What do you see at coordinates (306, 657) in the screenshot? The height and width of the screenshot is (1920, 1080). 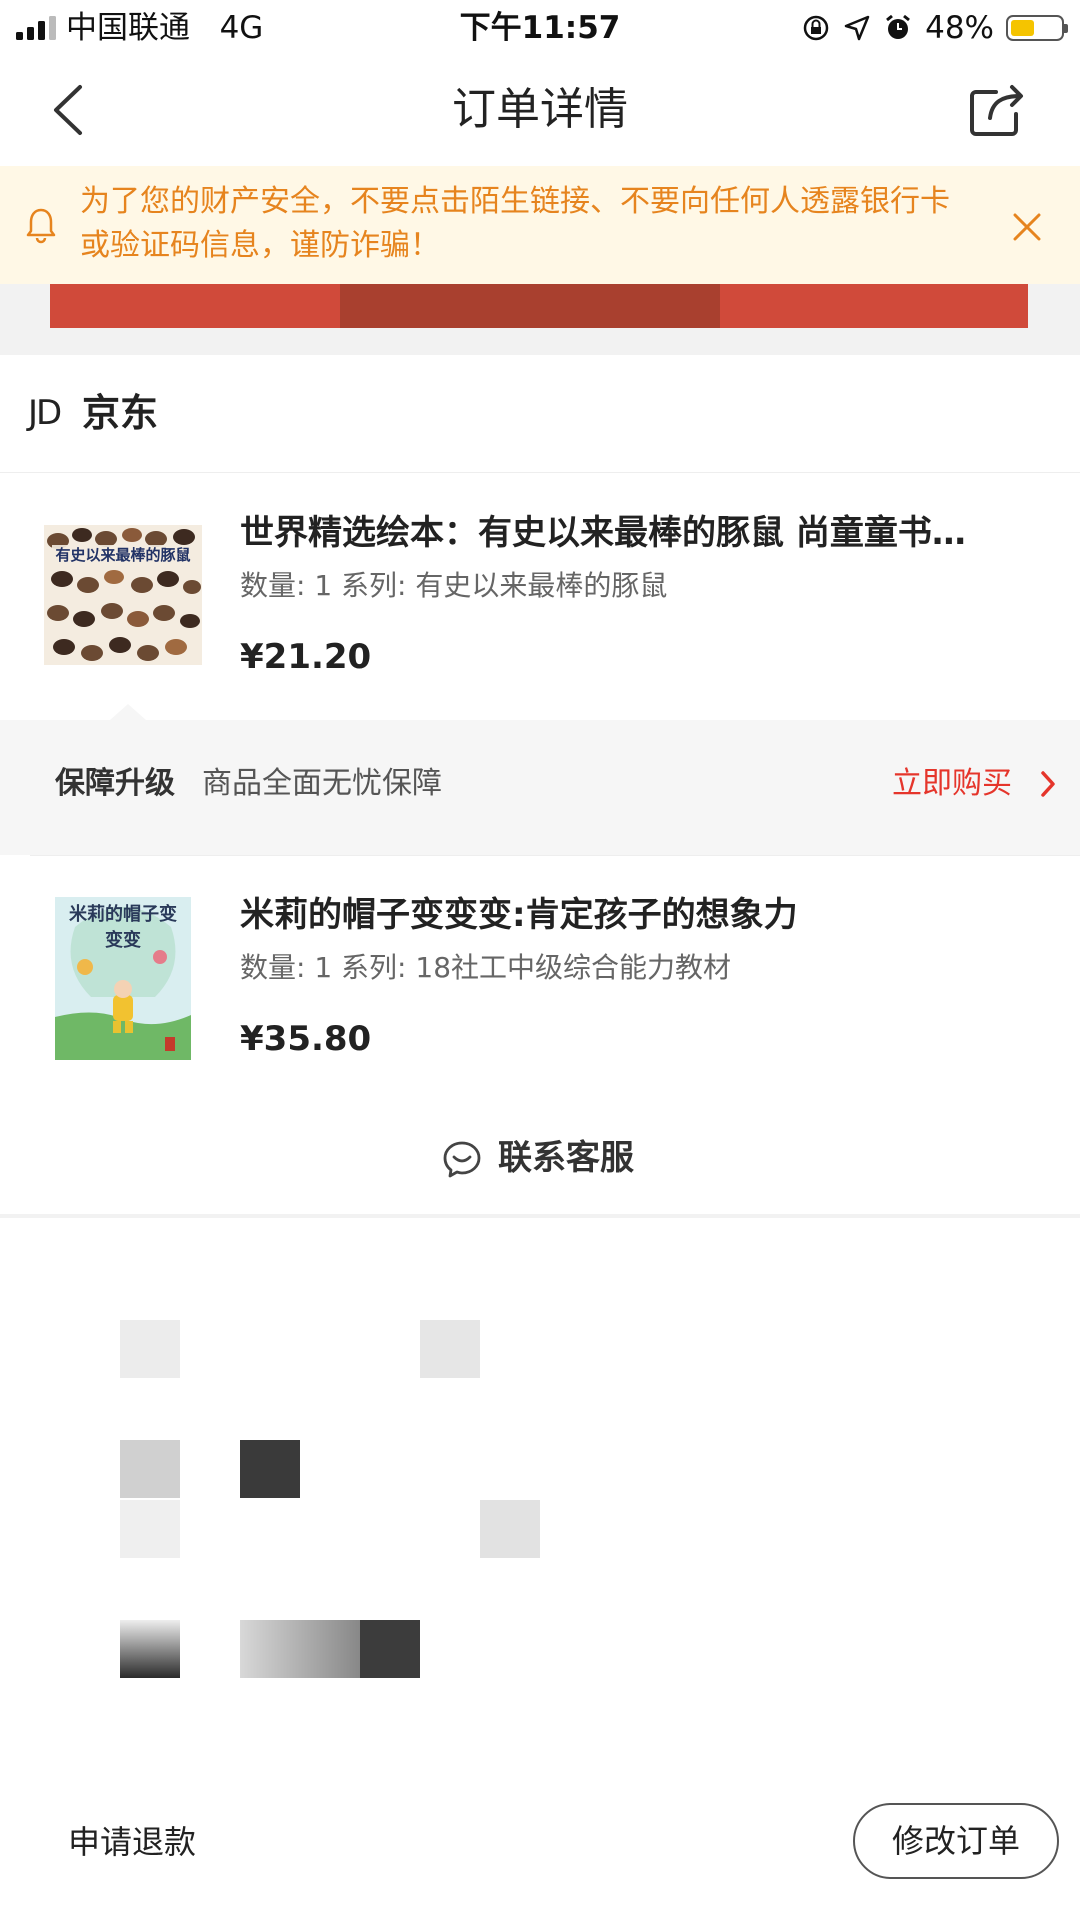 I see `product-price: ¥21.20` at bounding box center [306, 657].